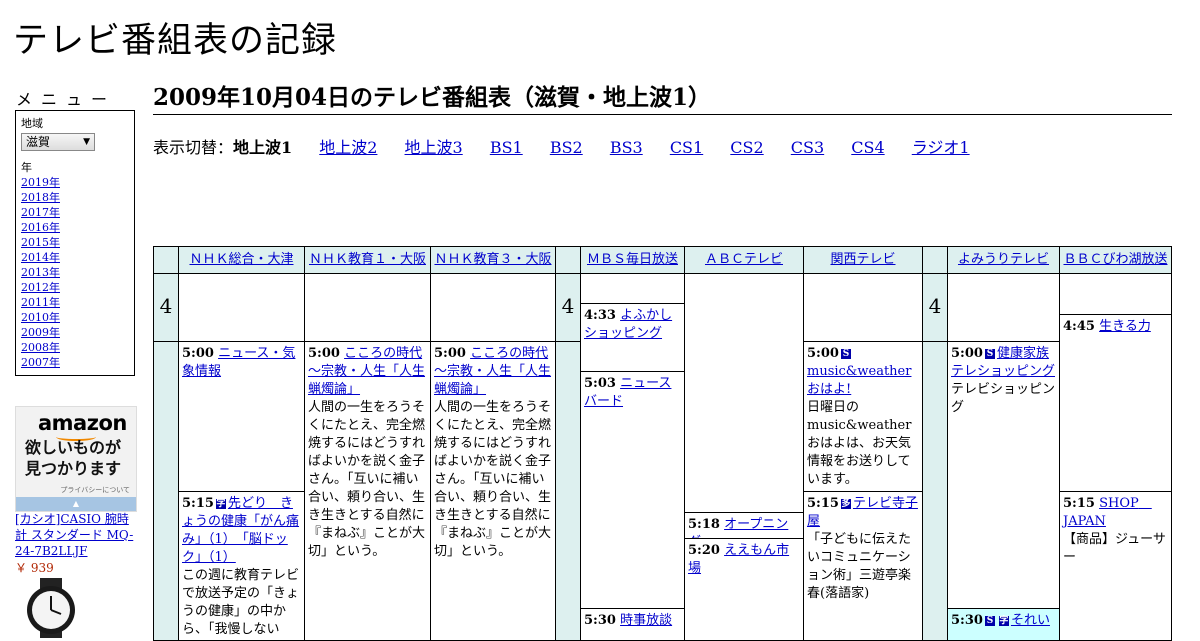 Image resolution: width=1200 pixels, height=641 pixels. I want to click on year-link: 2016年, so click(40, 227).